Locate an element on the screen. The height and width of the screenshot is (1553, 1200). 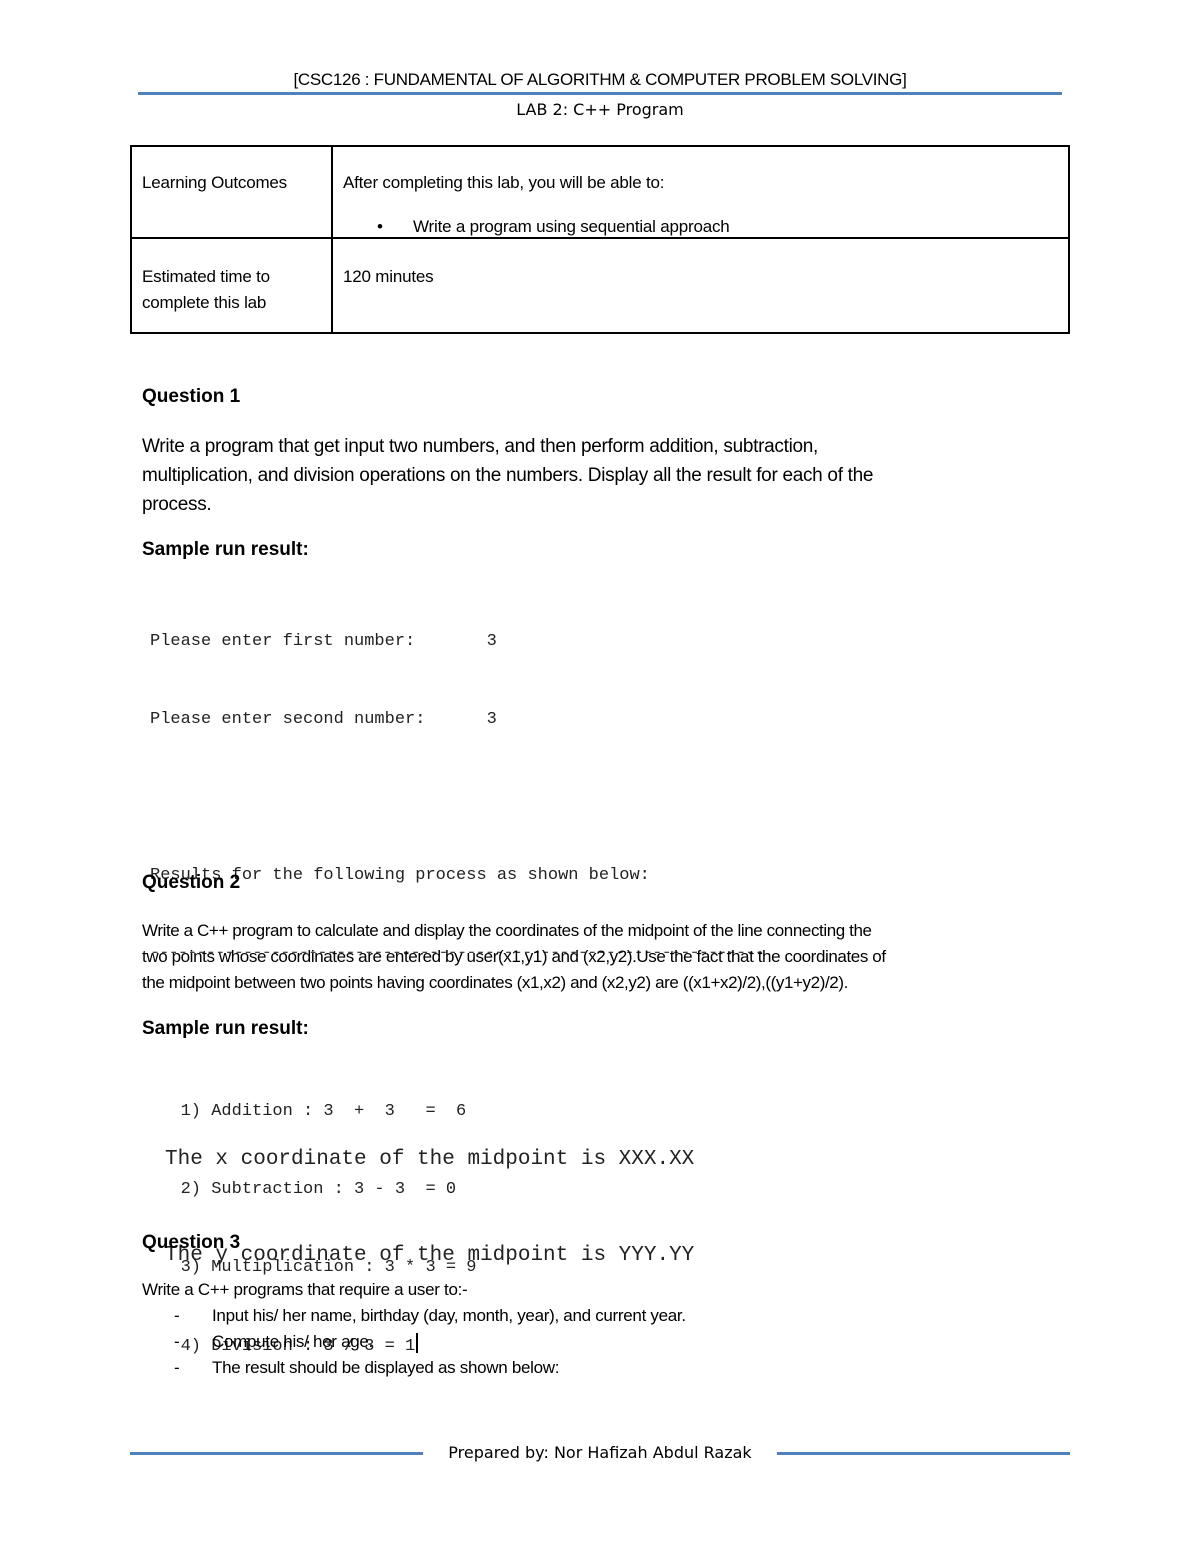
question-1-body-line: process. is located at coordinates (177, 504).